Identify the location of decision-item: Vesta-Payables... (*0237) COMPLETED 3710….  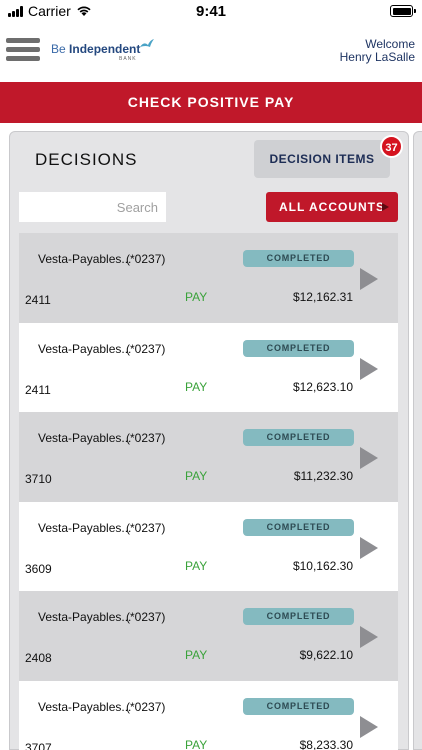
(208, 457).